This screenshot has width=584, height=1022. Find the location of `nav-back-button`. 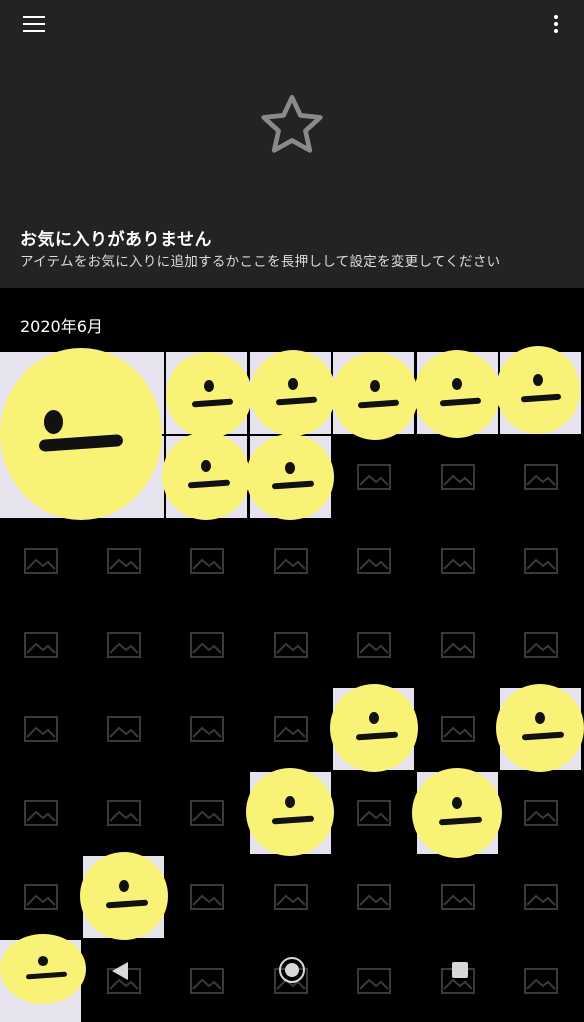

nav-back-button is located at coordinates (120, 971).